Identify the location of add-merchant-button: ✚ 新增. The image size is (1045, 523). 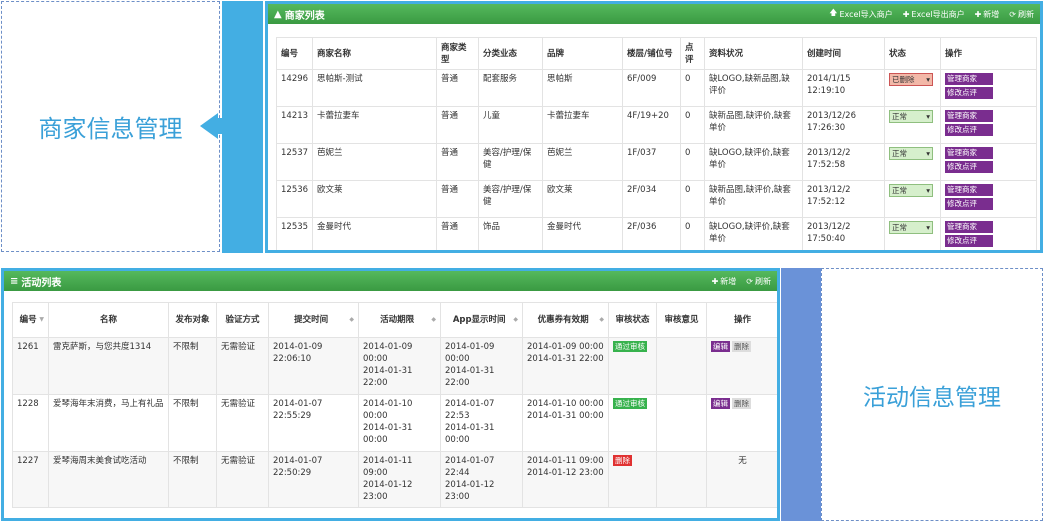
(987, 14).